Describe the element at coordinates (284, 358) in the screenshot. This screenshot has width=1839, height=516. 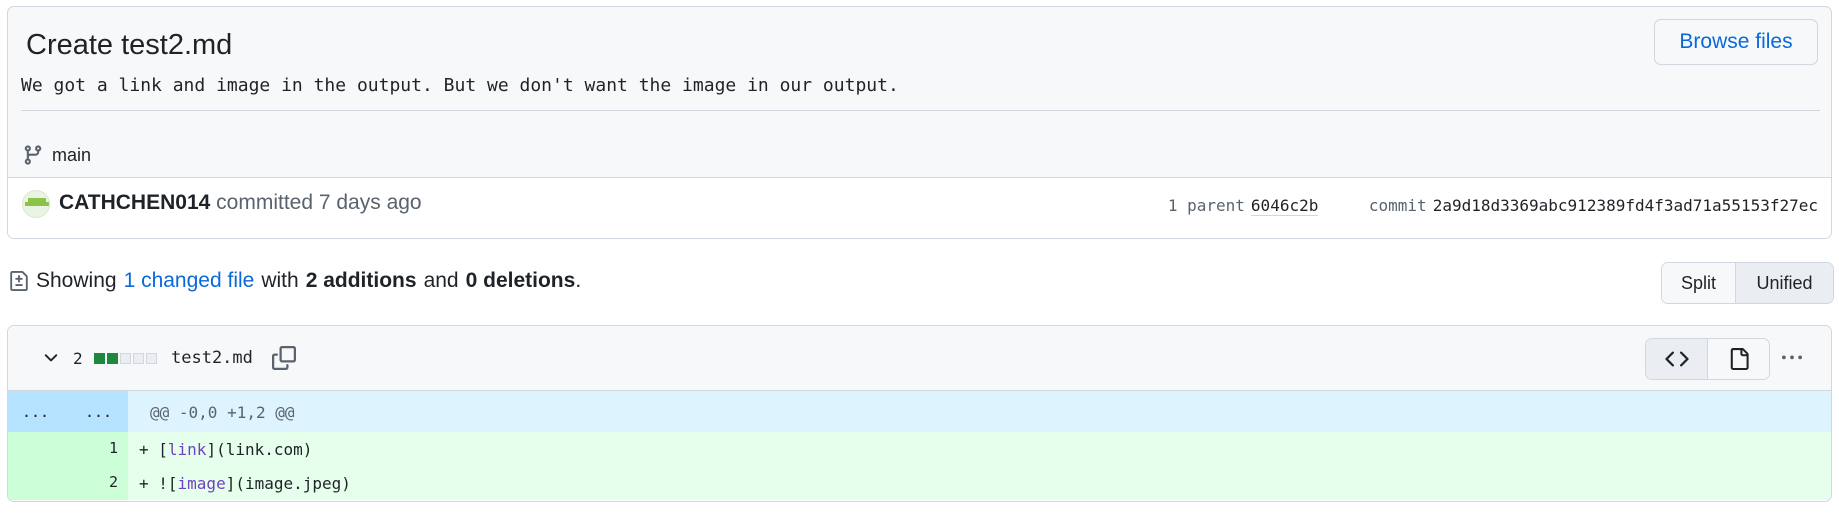
I see `copy-icon` at that location.